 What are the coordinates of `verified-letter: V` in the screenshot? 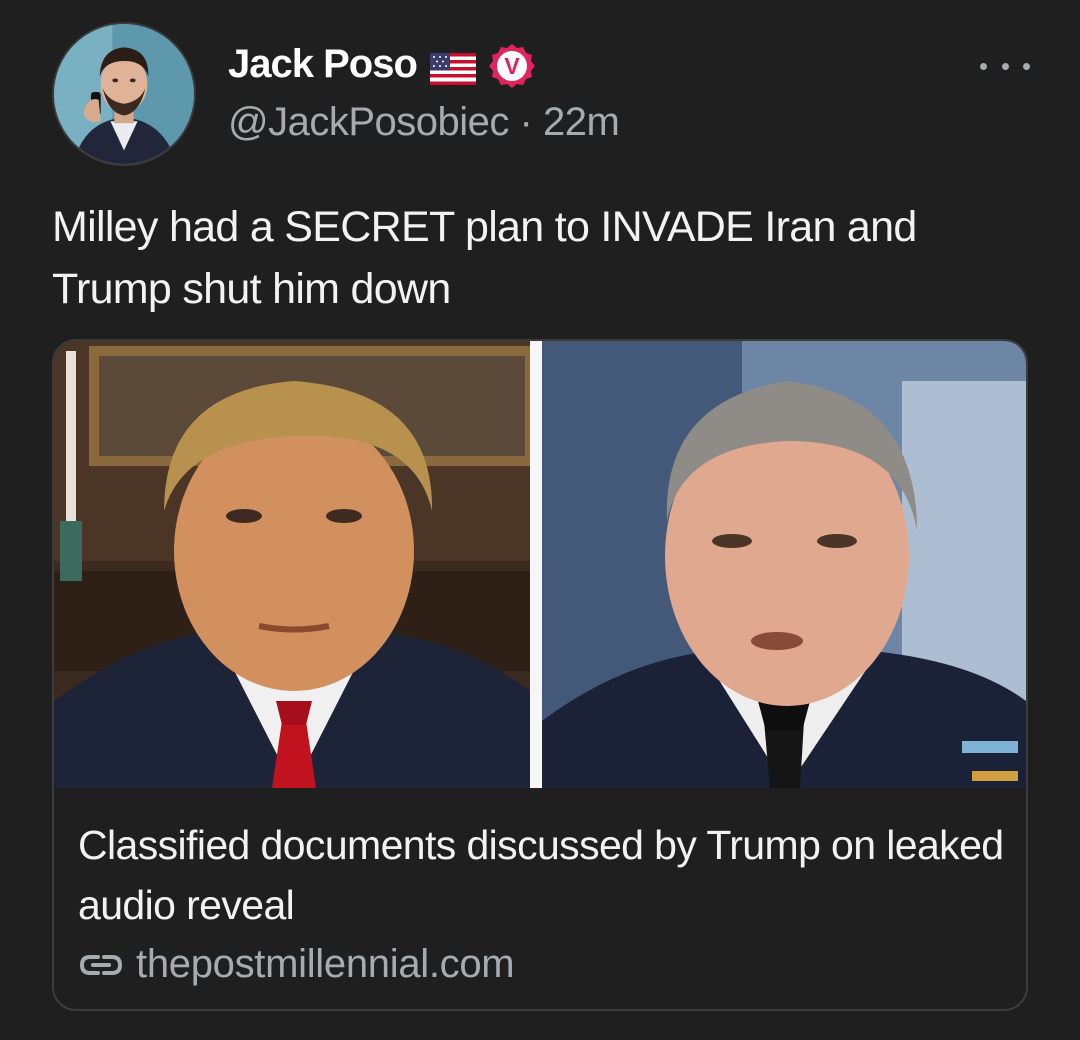 It's located at (512, 66).